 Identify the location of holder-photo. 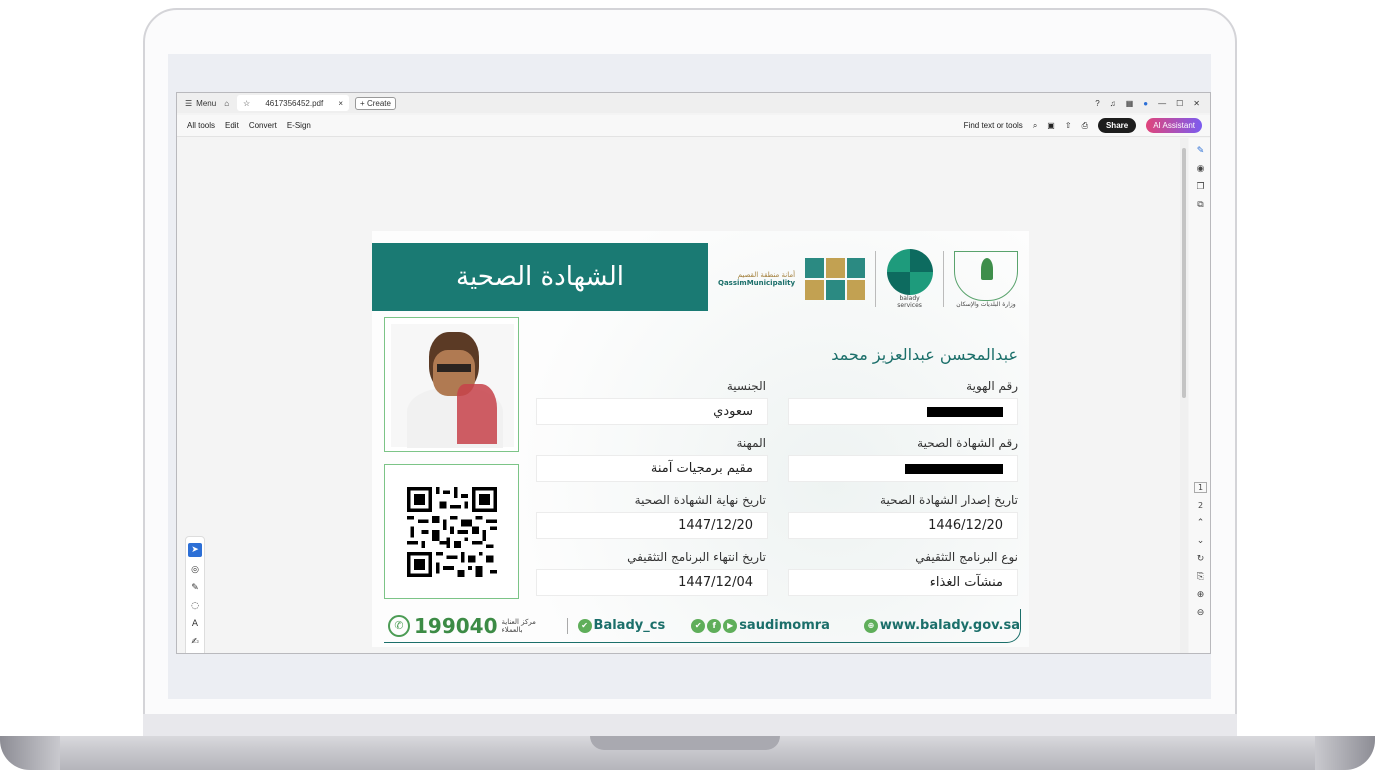
(452, 386).